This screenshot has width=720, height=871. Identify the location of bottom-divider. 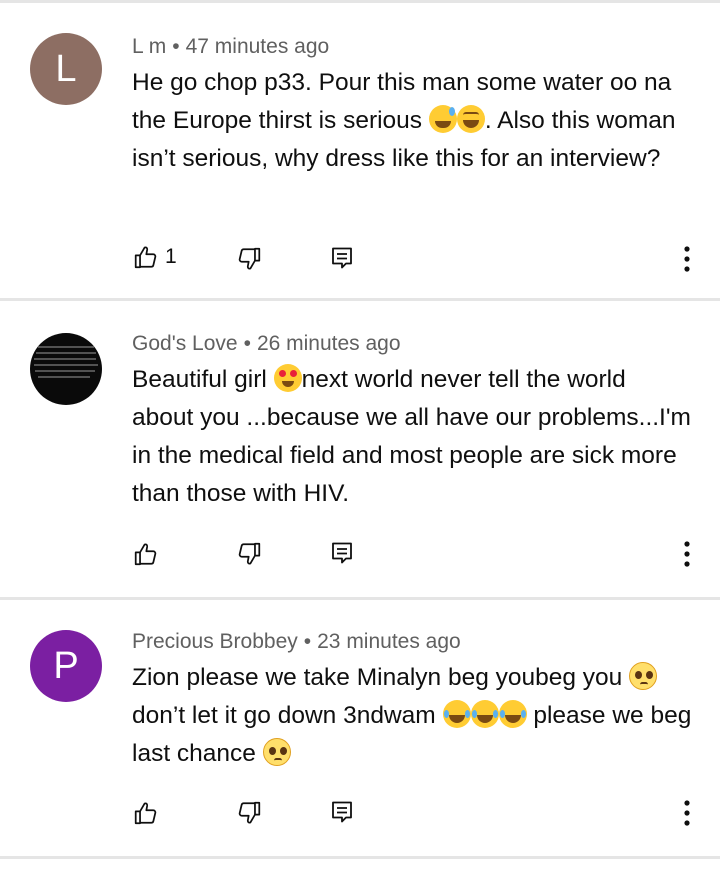
(360, 857).